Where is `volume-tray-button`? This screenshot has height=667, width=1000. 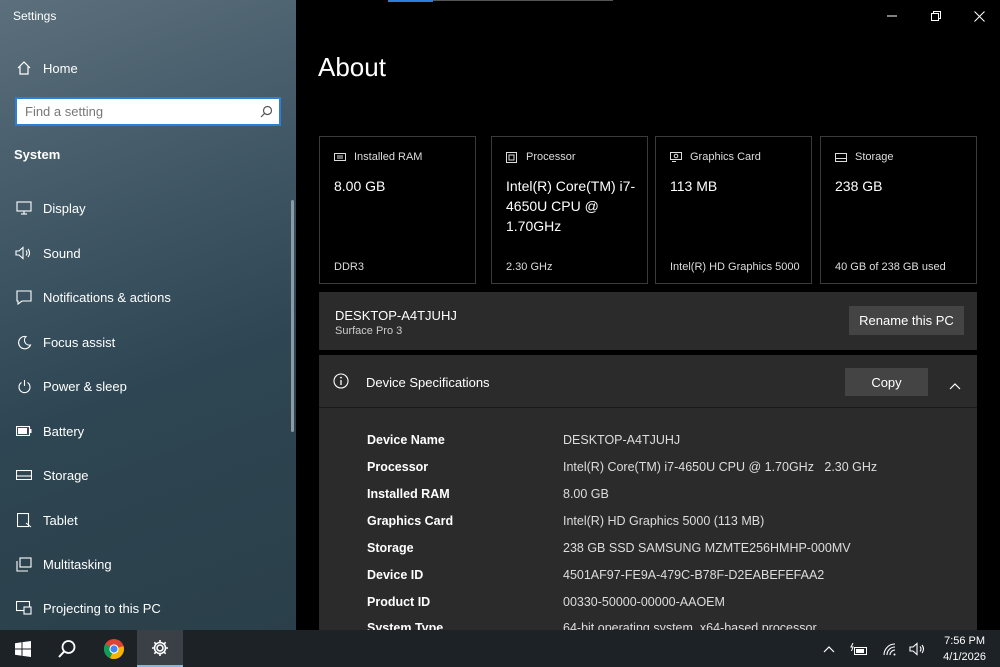 volume-tray-button is located at coordinates (918, 648).